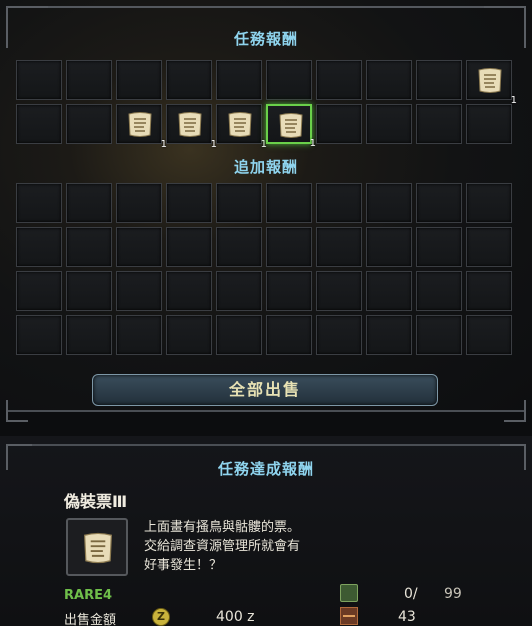 The height and width of the screenshot is (626, 532). What do you see at coordinates (265, 39) in the screenshot?
I see `quest-rewards-title: 任務報酬` at bounding box center [265, 39].